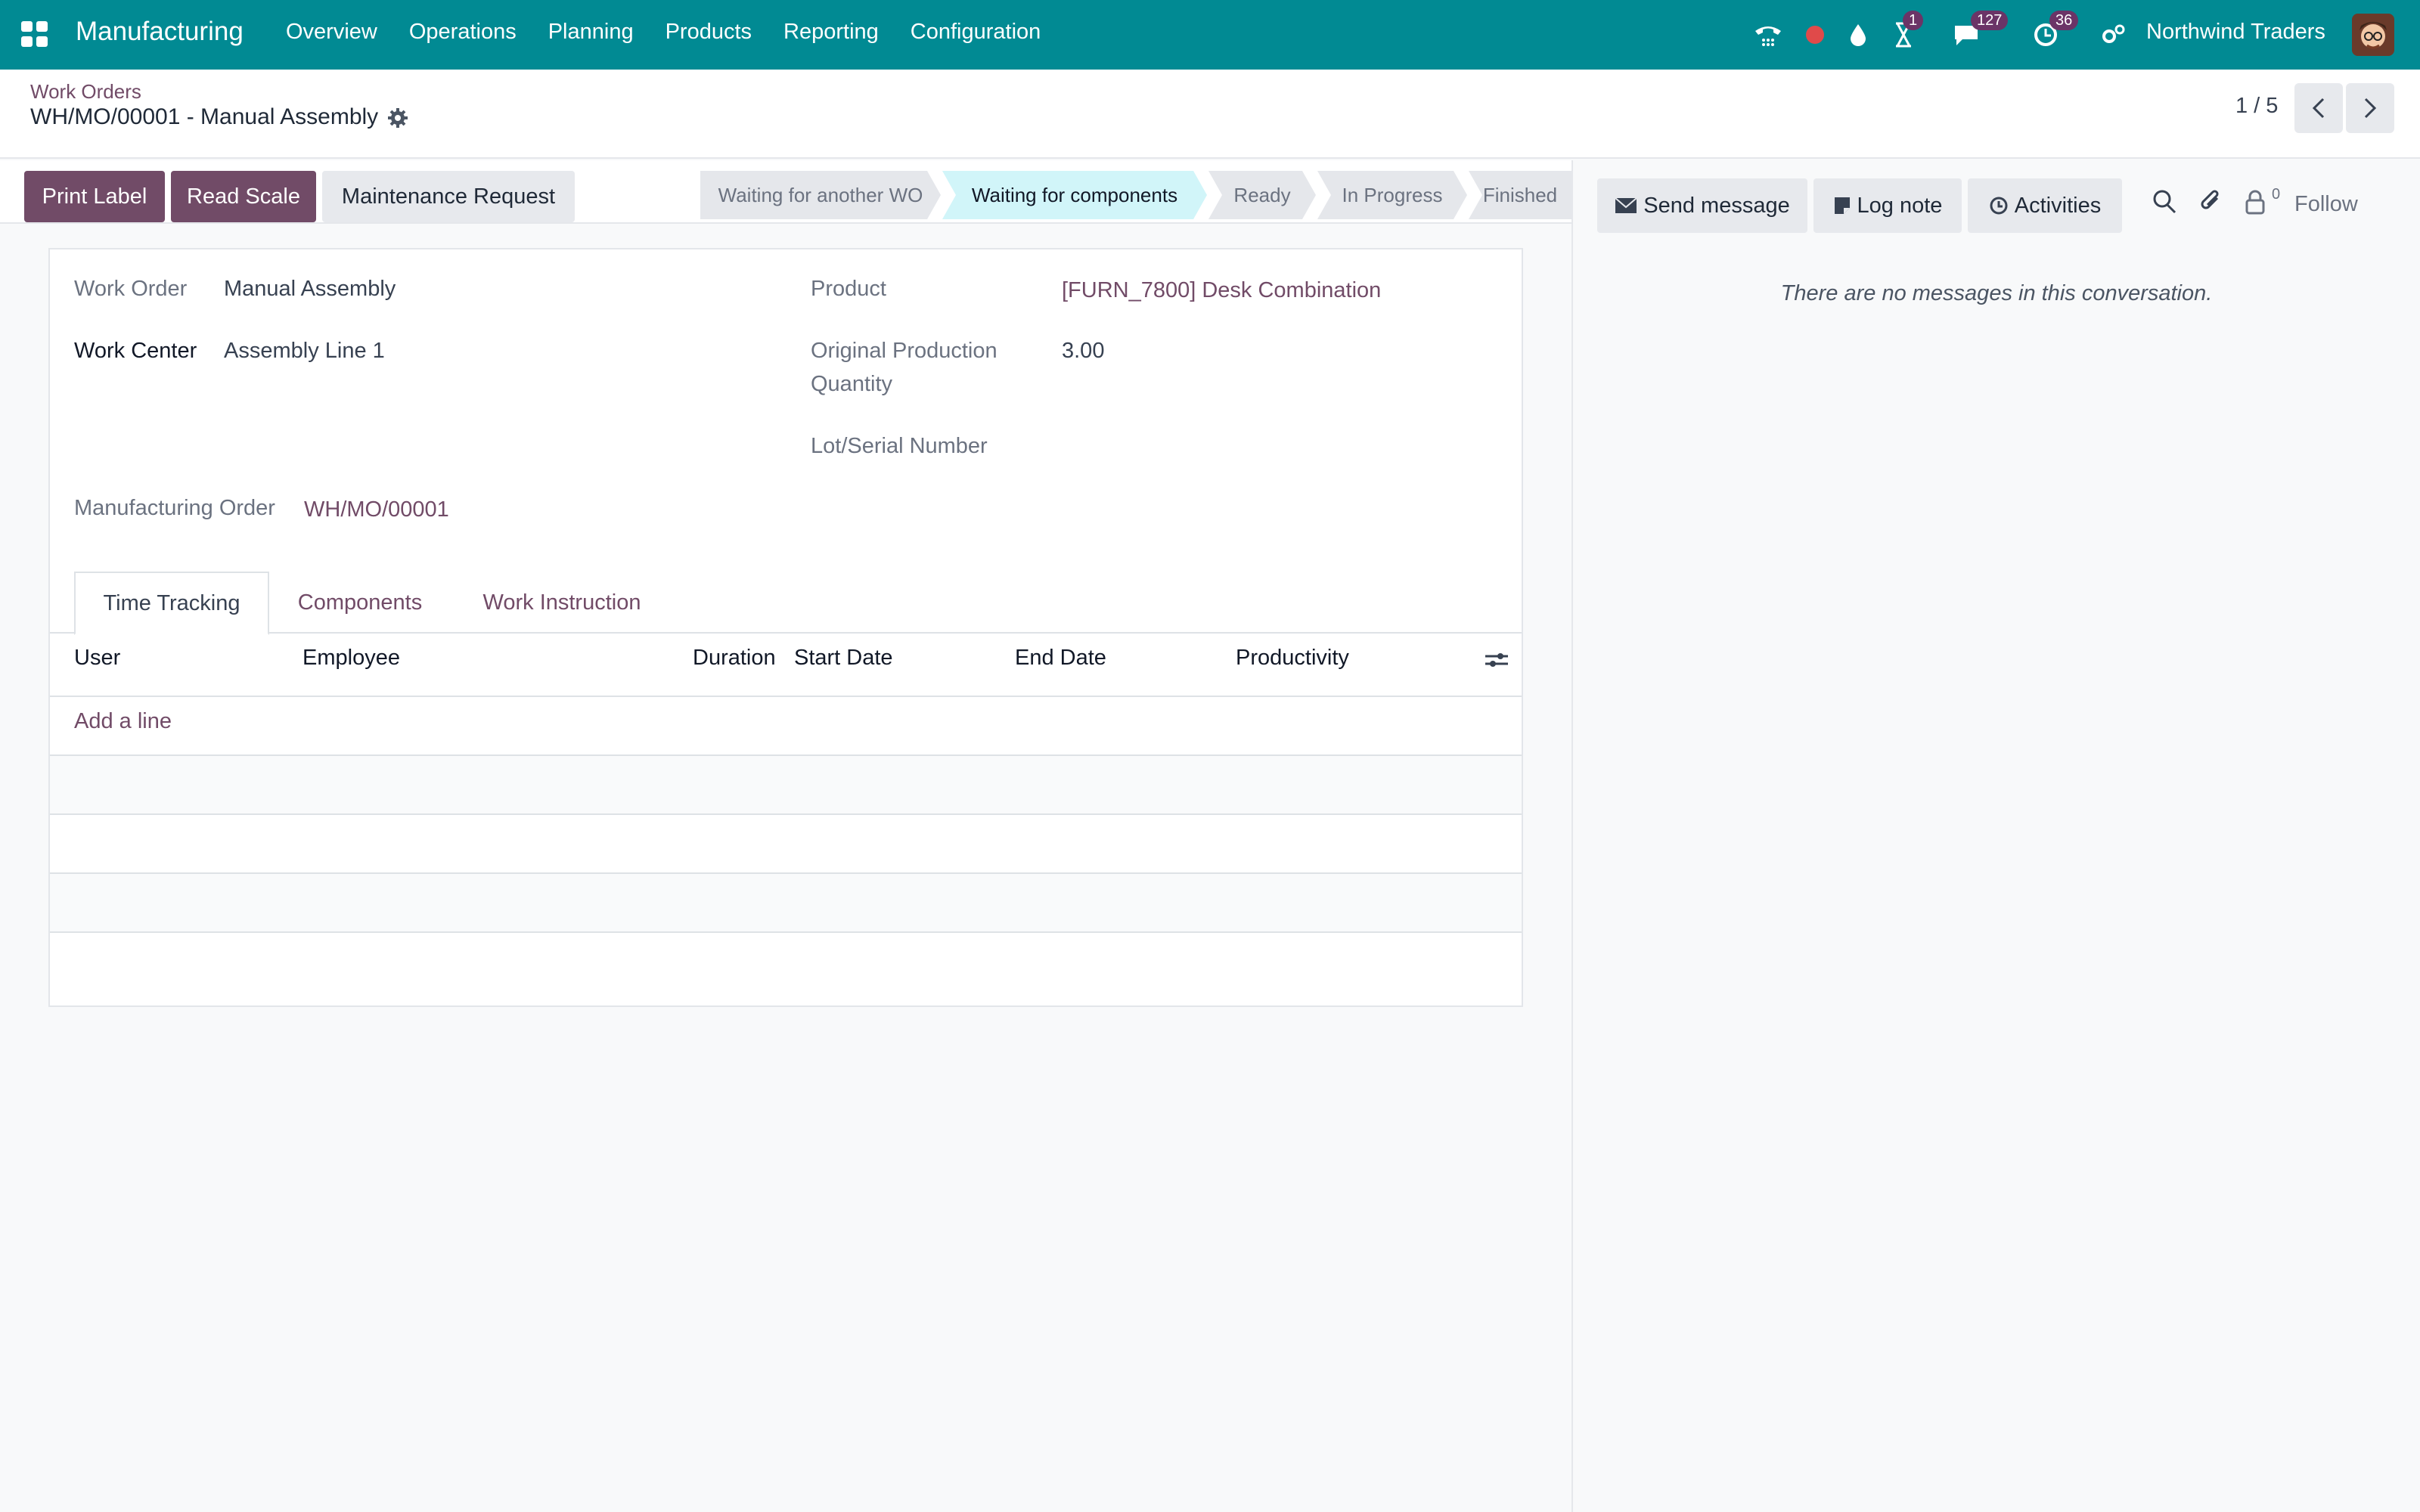  Describe the element at coordinates (135, 351) in the screenshot. I see `work-center-label: Work Center` at that location.